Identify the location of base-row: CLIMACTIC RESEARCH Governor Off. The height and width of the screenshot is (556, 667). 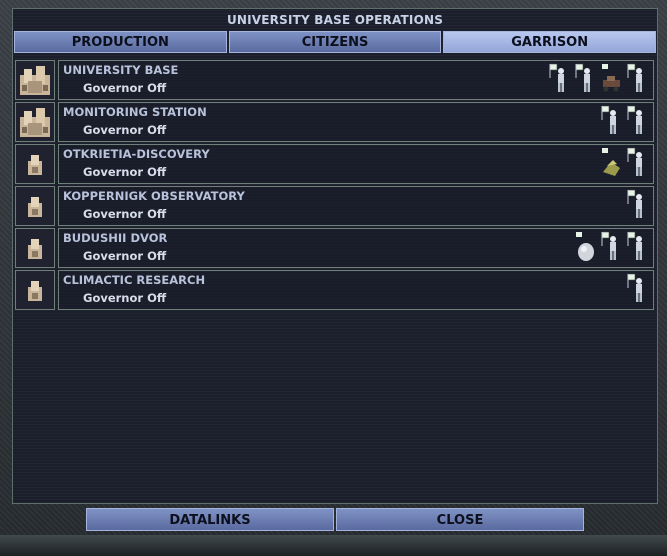
(335, 290).